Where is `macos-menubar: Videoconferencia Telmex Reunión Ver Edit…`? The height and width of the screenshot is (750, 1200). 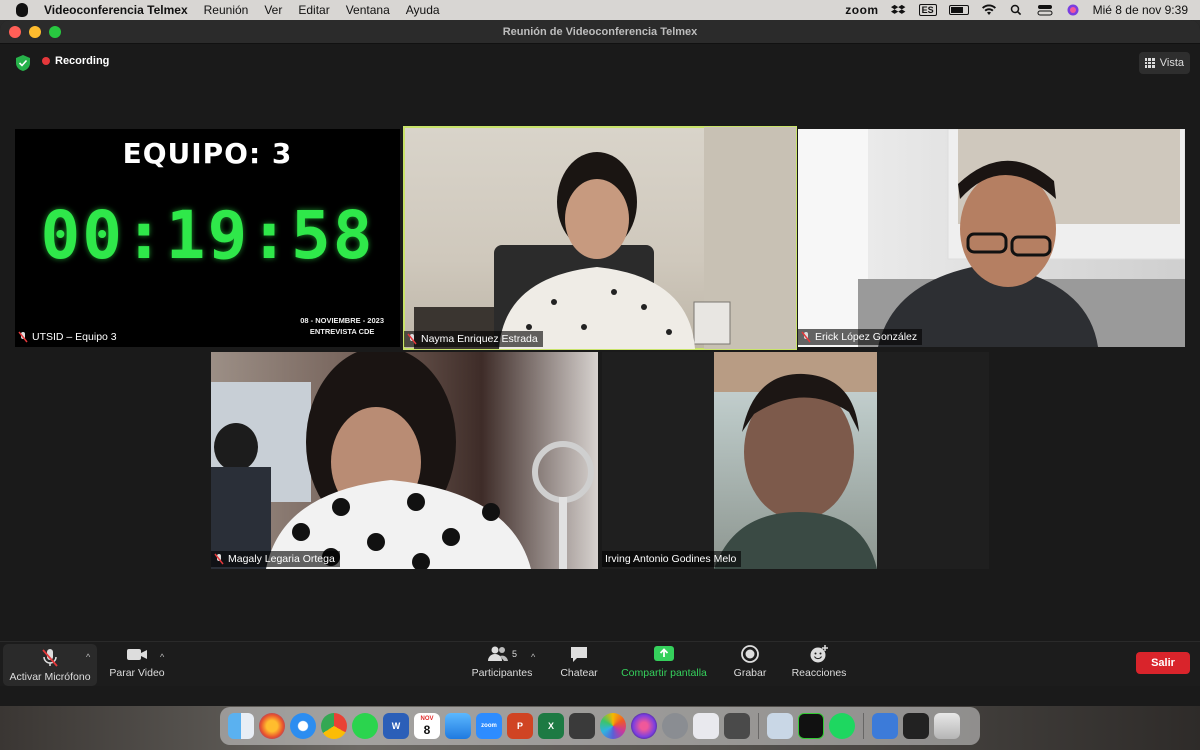 macos-menubar: Videoconferencia Telmex Reunión Ver Edit… is located at coordinates (600, 10).